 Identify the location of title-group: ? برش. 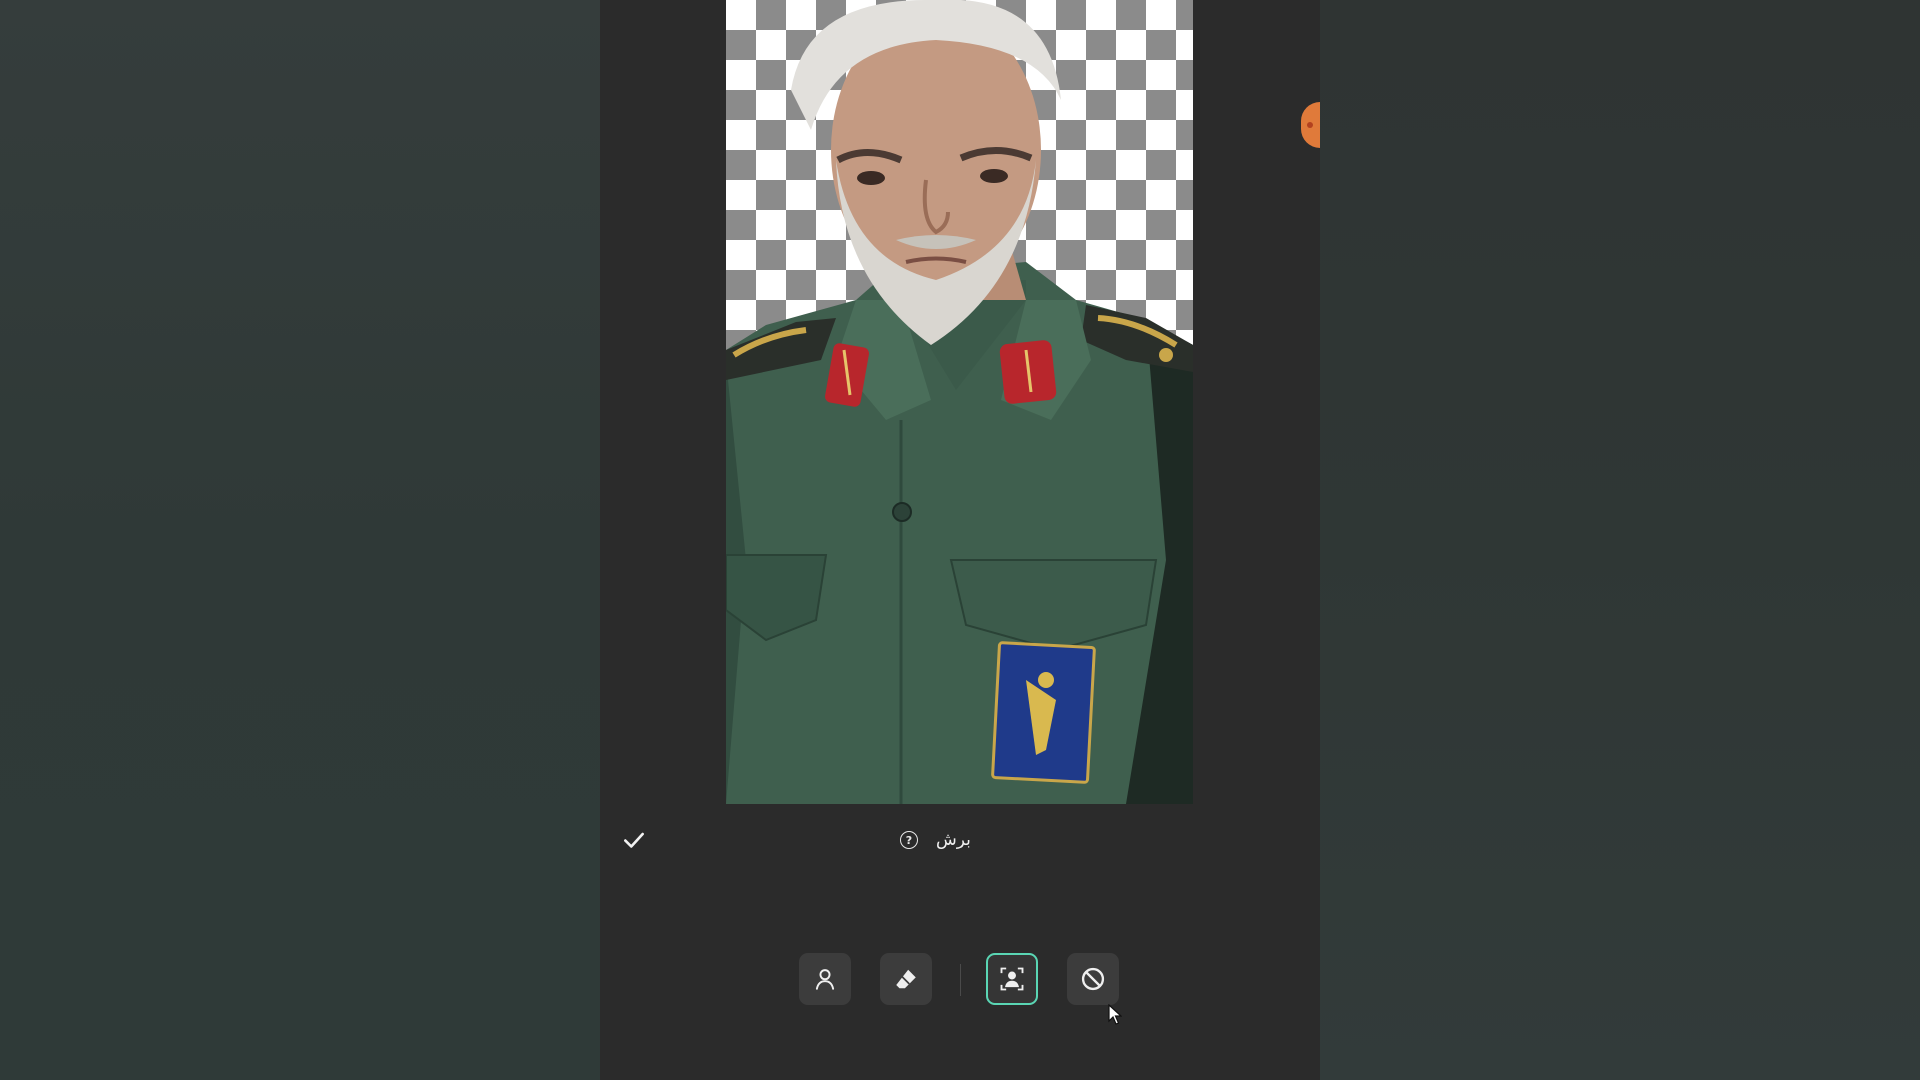
(935, 840).